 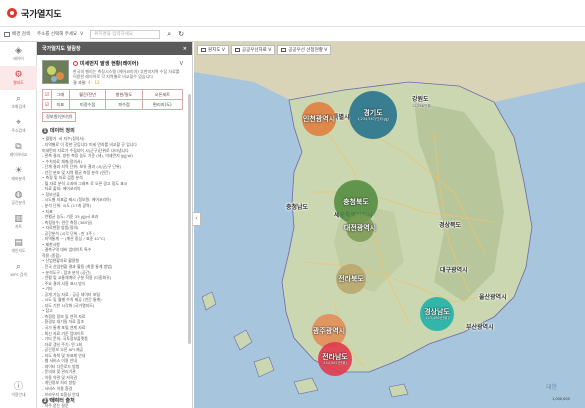 What do you see at coordinates (60, 95) in the screenshot?
I see `option-cell: 그래` at bounding box center [60, 95].